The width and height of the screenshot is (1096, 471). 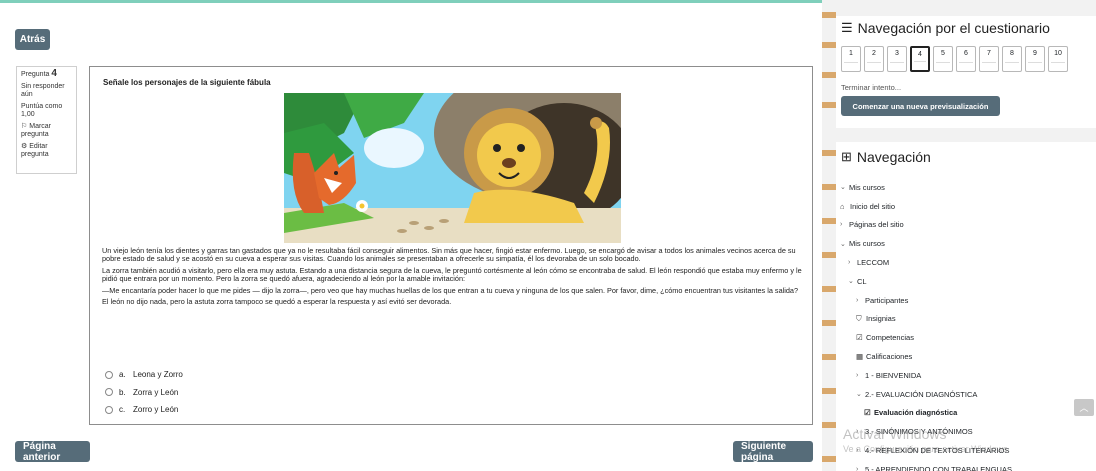 What do you see at coordinates (945, 28) in the screenshot?
I see `quiz-nav-title: ☰ Navegación por el cuestionario` at bounding box center [945, 28].